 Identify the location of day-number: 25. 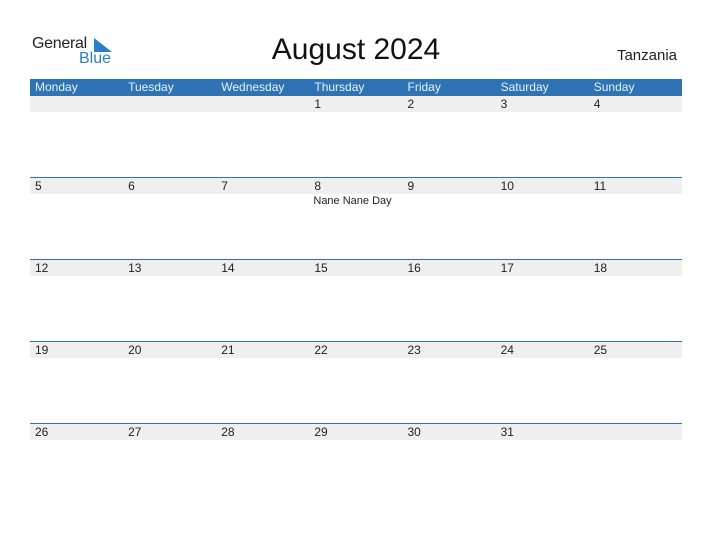
(600, 350).